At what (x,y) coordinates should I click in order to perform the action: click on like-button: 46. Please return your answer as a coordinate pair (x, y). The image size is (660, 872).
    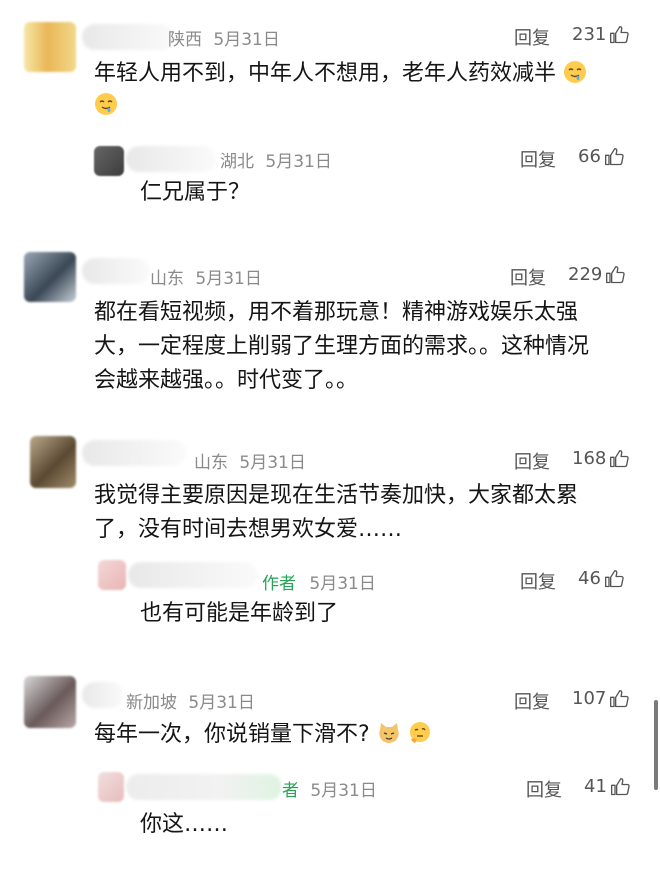
    Looking at the image, I should click on (601, 578).